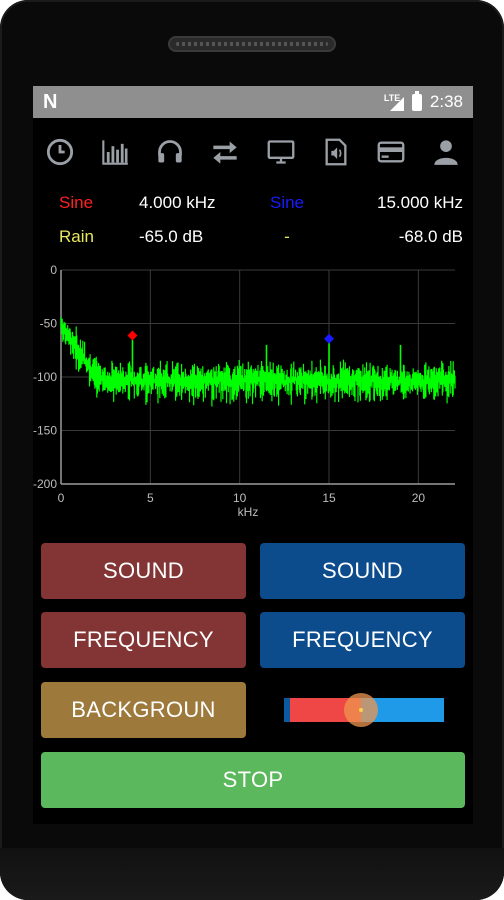 Image resolution: width=504 pixels, height=900 pixels. I want to click on right-frequency-button: FREQUENCY, so click(362, 640).